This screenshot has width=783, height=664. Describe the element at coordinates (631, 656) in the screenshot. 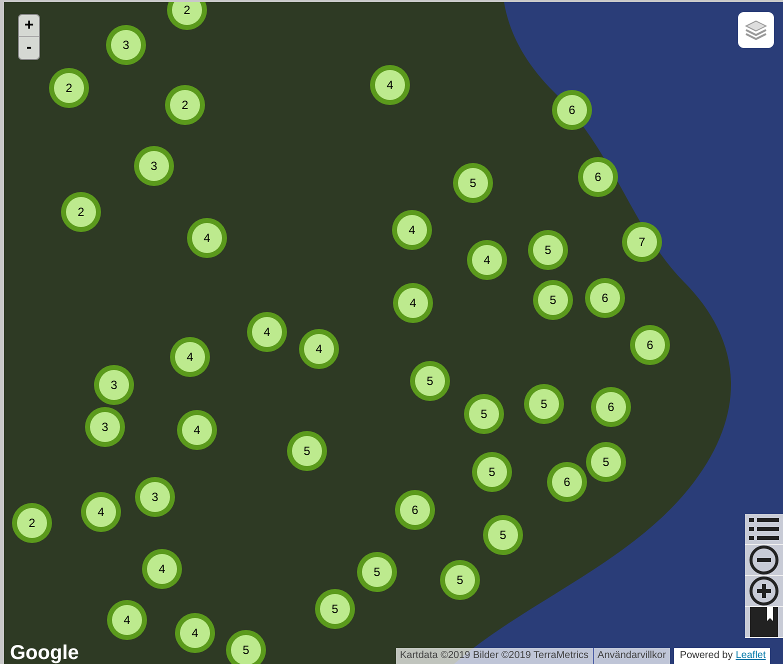

I see `terms-link: Användarvillkor` at that location.